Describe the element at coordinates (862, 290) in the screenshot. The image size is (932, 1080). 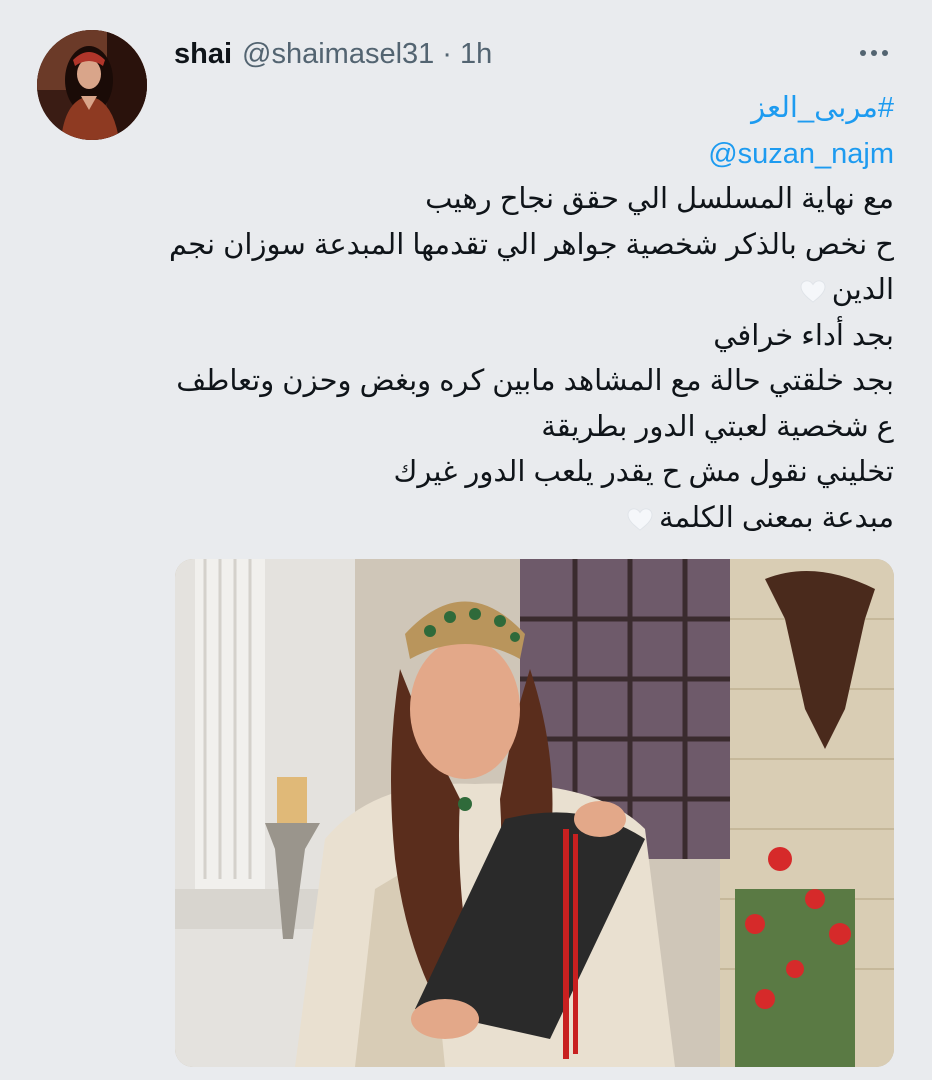
I see `tweet-line: الدين` at that location.